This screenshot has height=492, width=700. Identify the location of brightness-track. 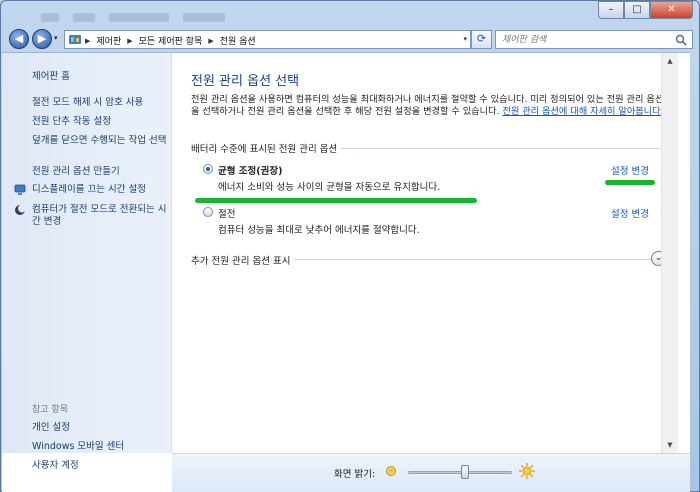
(460, 472).